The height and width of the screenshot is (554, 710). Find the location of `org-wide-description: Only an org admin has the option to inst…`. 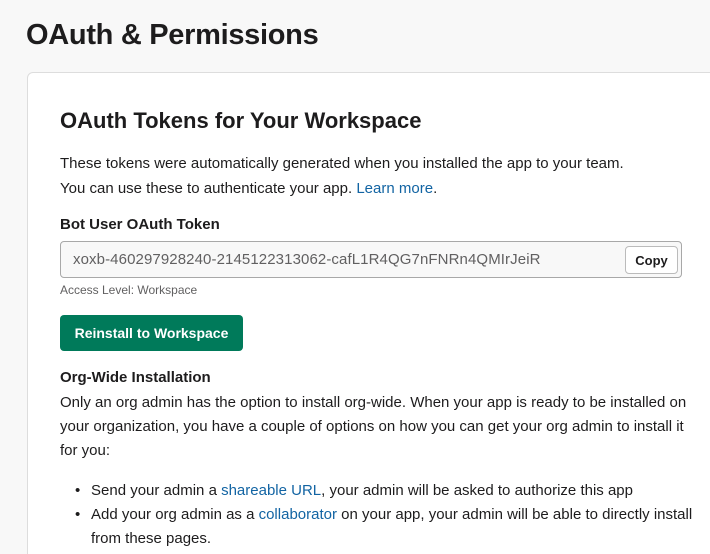

org-wide-description: Only an org admin has the option to inst… is located at coordinates (373, 426).